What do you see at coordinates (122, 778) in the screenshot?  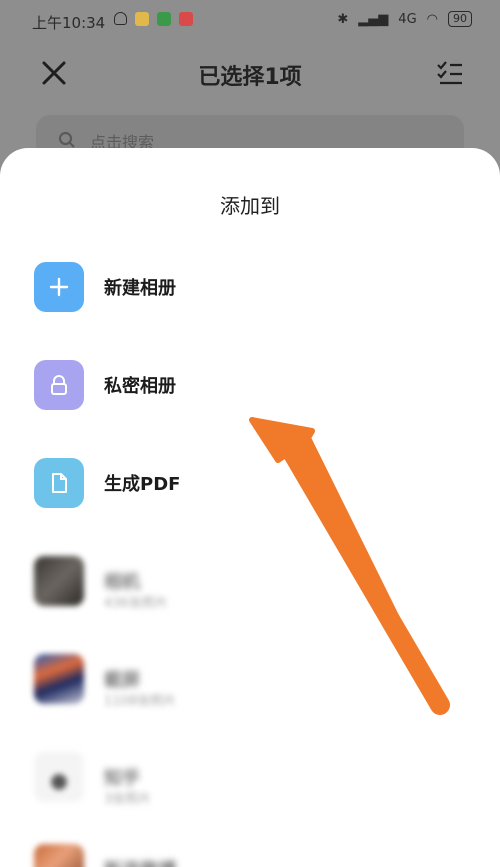 I see `album-name: 知乎` at bounding box center [122, 778].